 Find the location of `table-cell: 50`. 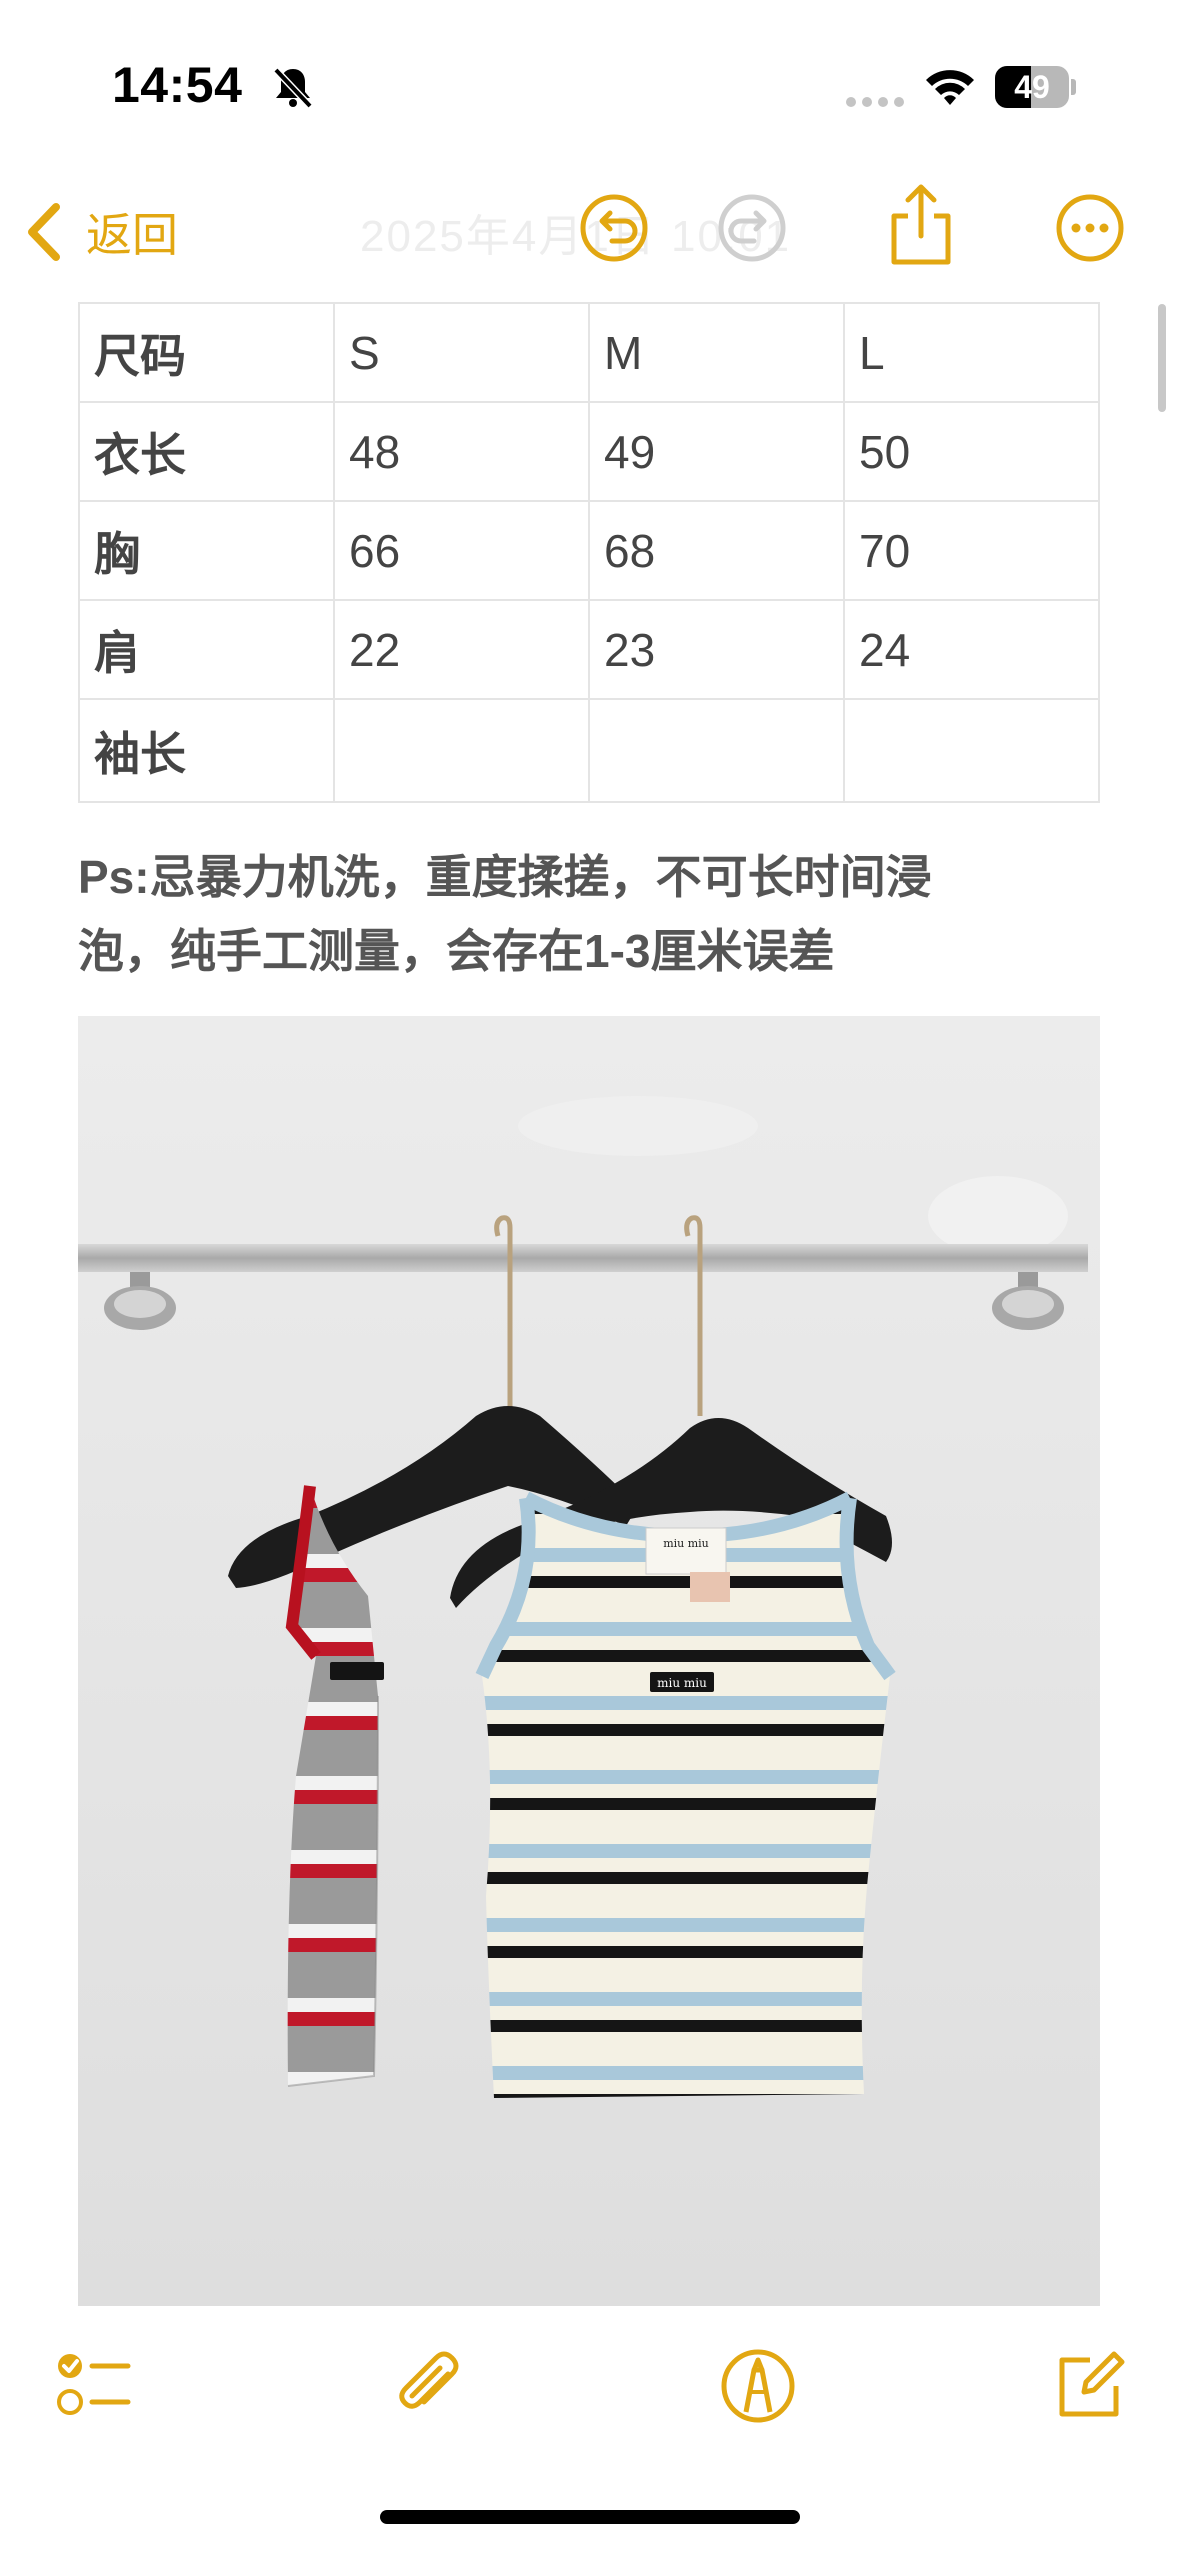

table-cell: 50 is located at coordinates (971, 451).